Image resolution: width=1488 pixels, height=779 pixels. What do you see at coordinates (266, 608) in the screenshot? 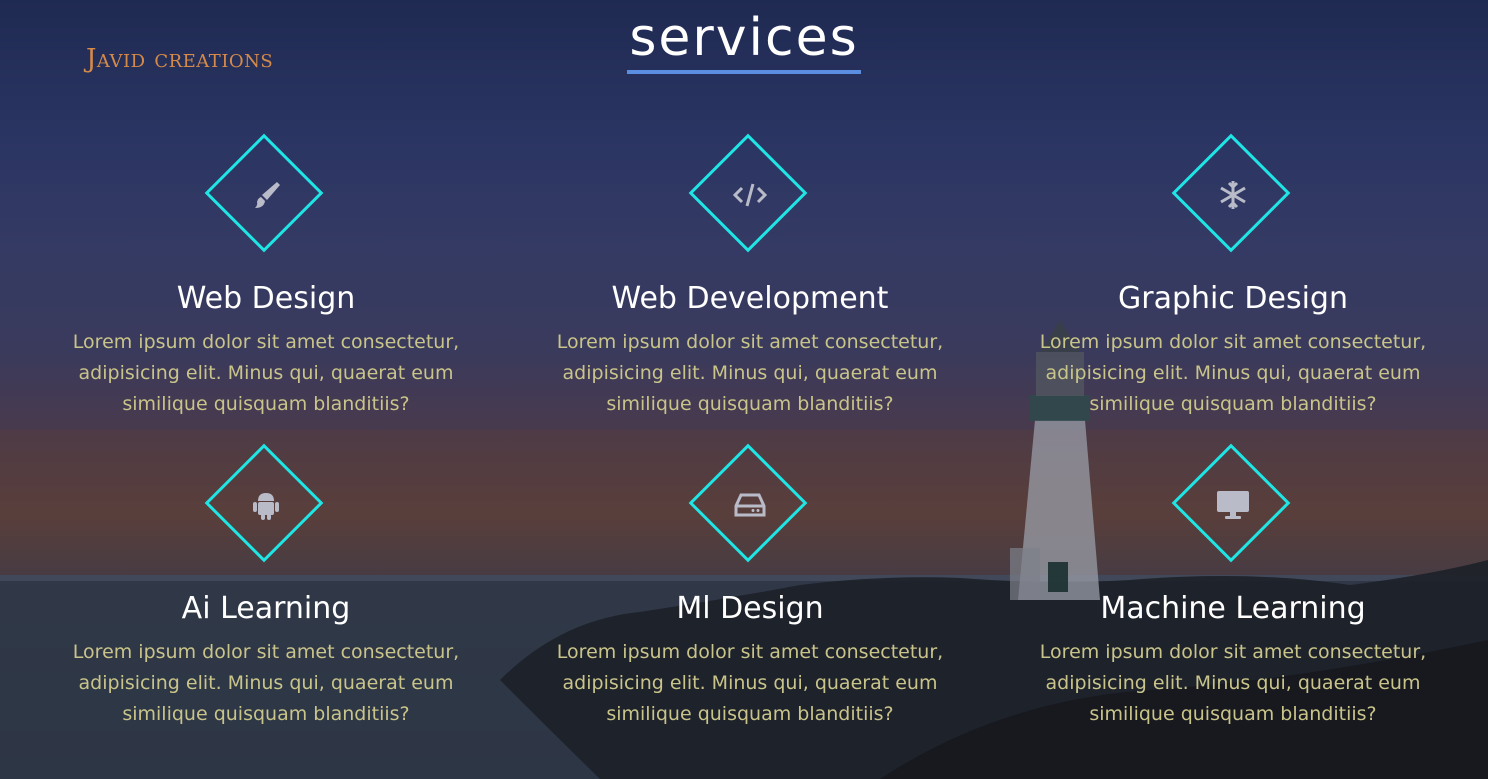
I see `service-title: Ai Learning` at bounding box center [266, 608].